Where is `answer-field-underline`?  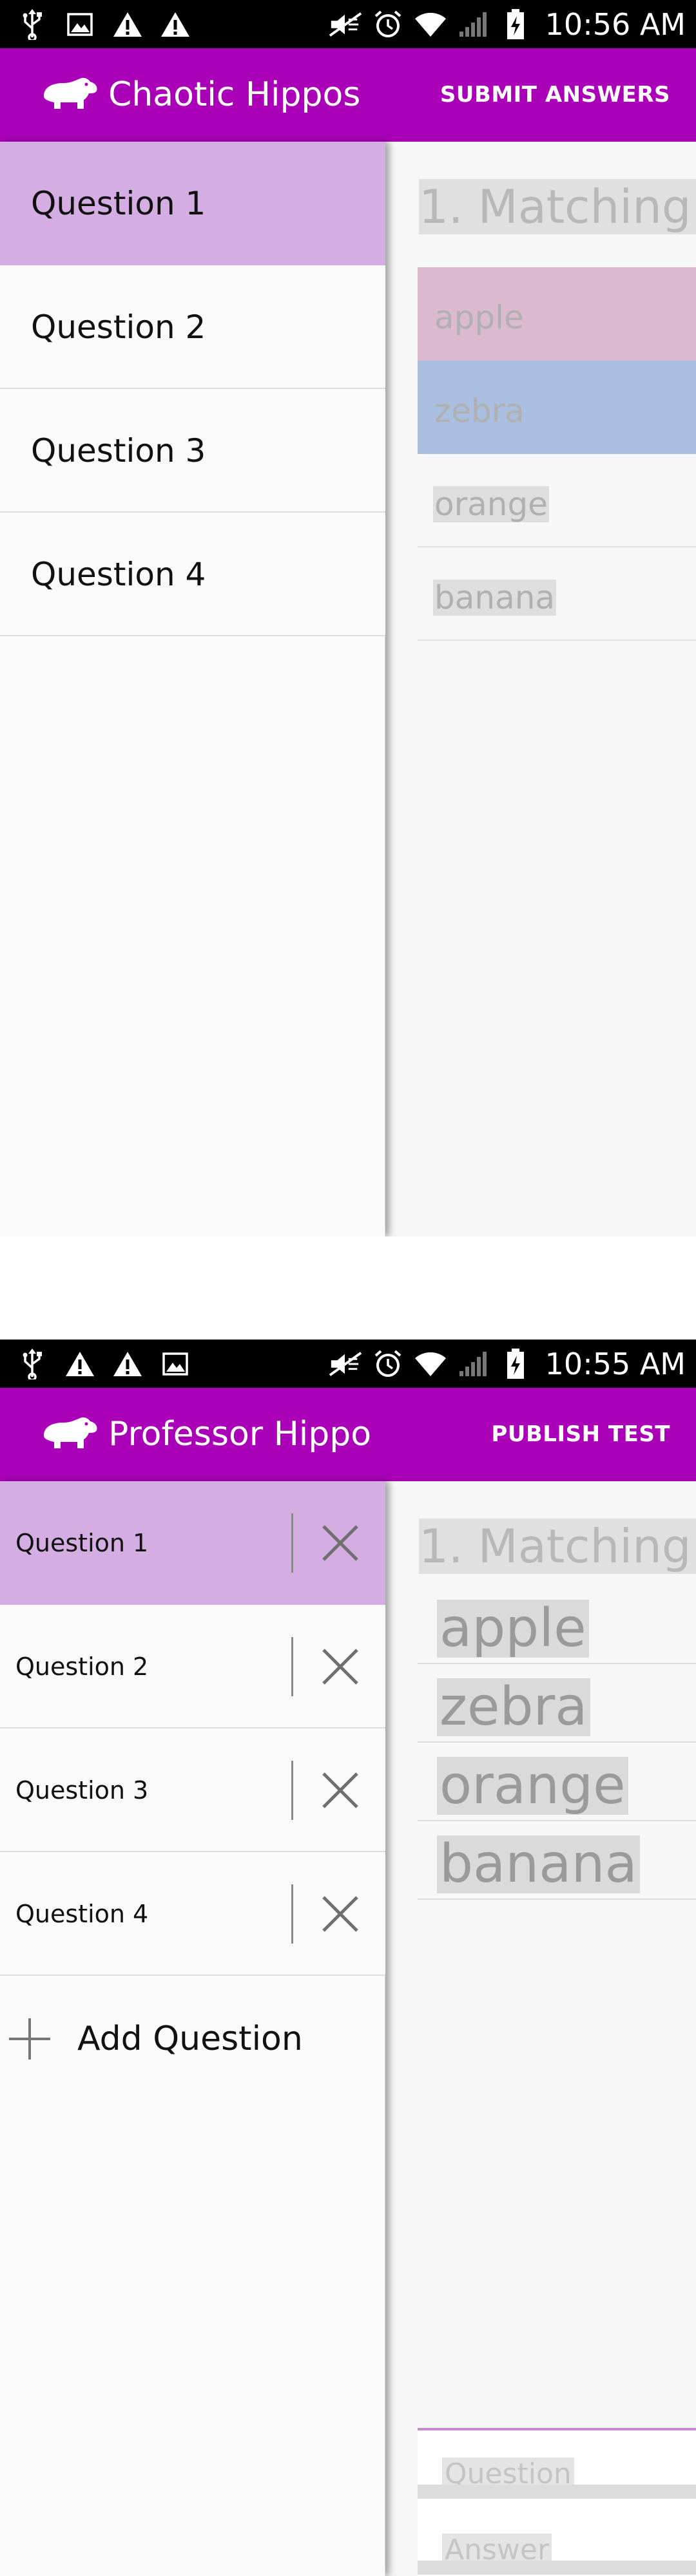
answer-field-underline is located at coordinates (557, 2568).